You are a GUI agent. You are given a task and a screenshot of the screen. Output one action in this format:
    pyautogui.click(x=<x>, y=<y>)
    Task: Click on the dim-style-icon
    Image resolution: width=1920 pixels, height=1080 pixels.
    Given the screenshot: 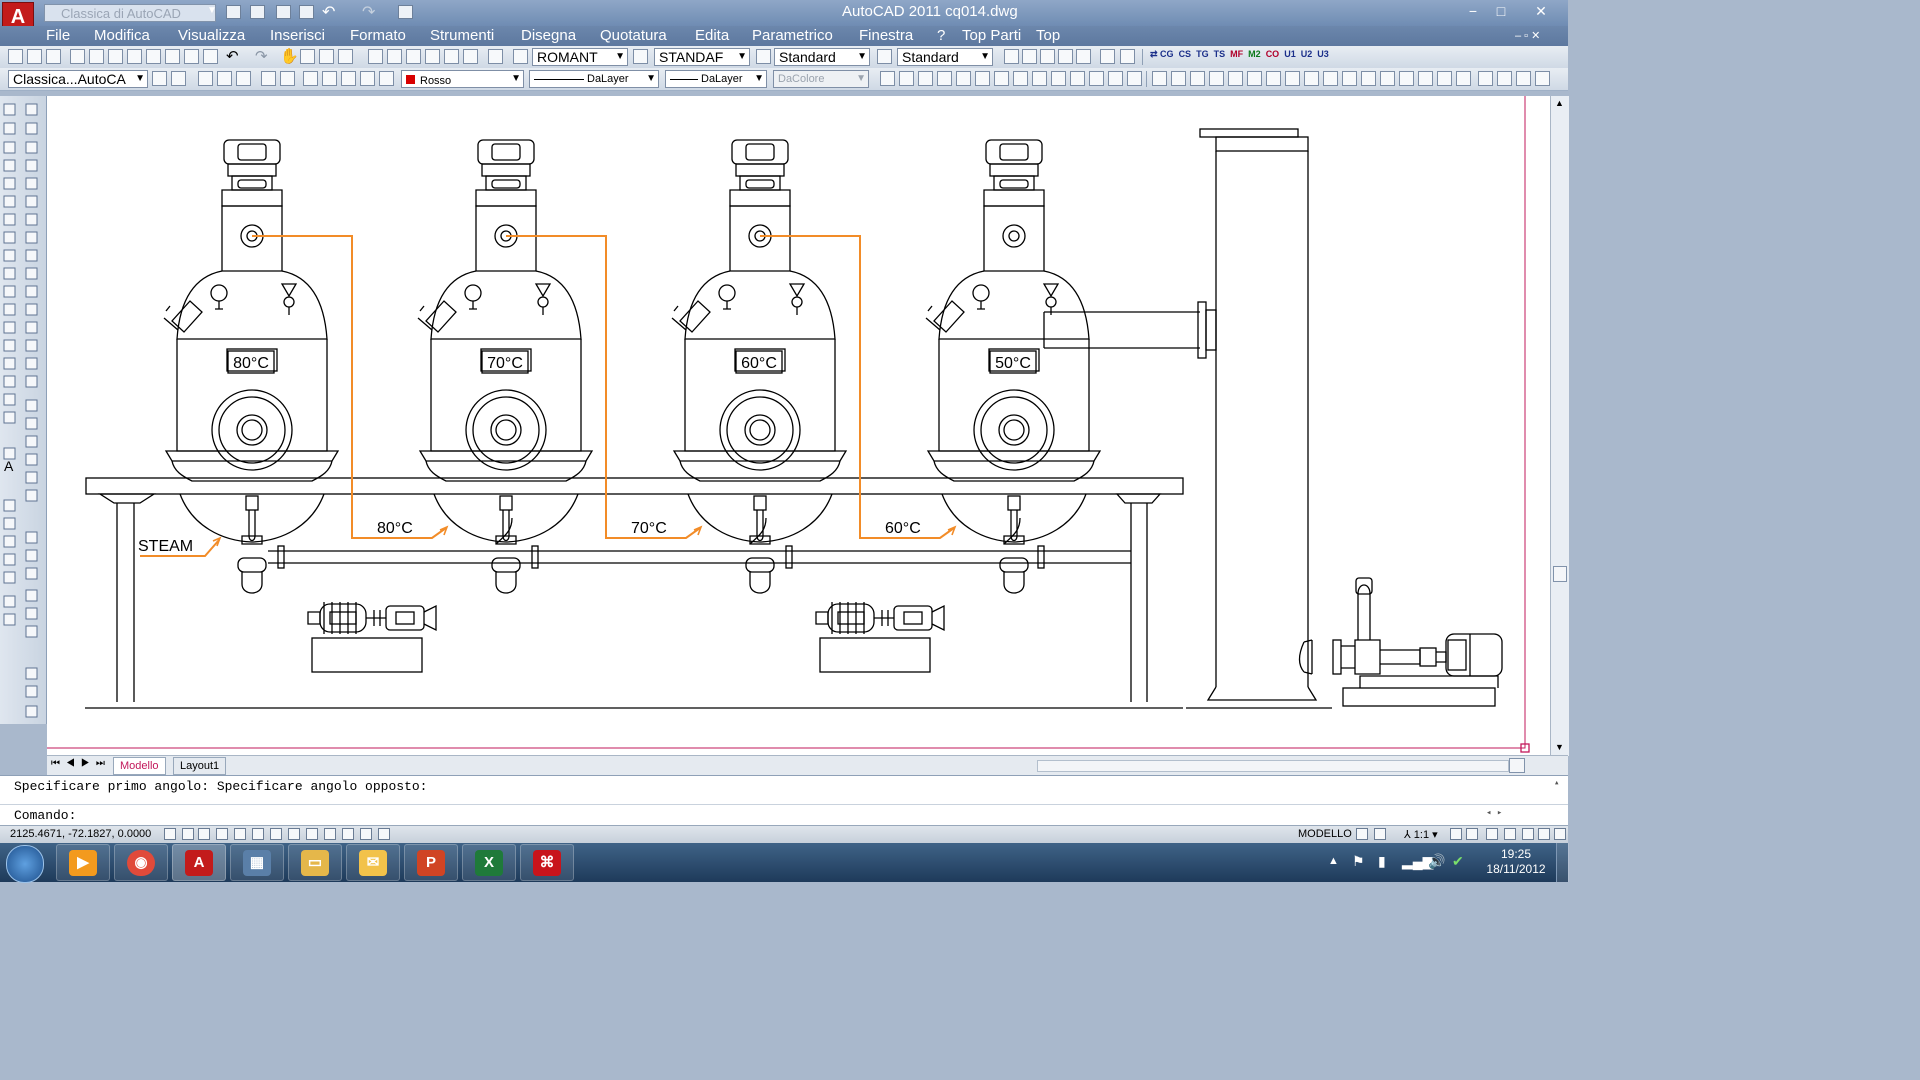 What is the action you would take?
    pyautogui.click(x=640, y=56)
    